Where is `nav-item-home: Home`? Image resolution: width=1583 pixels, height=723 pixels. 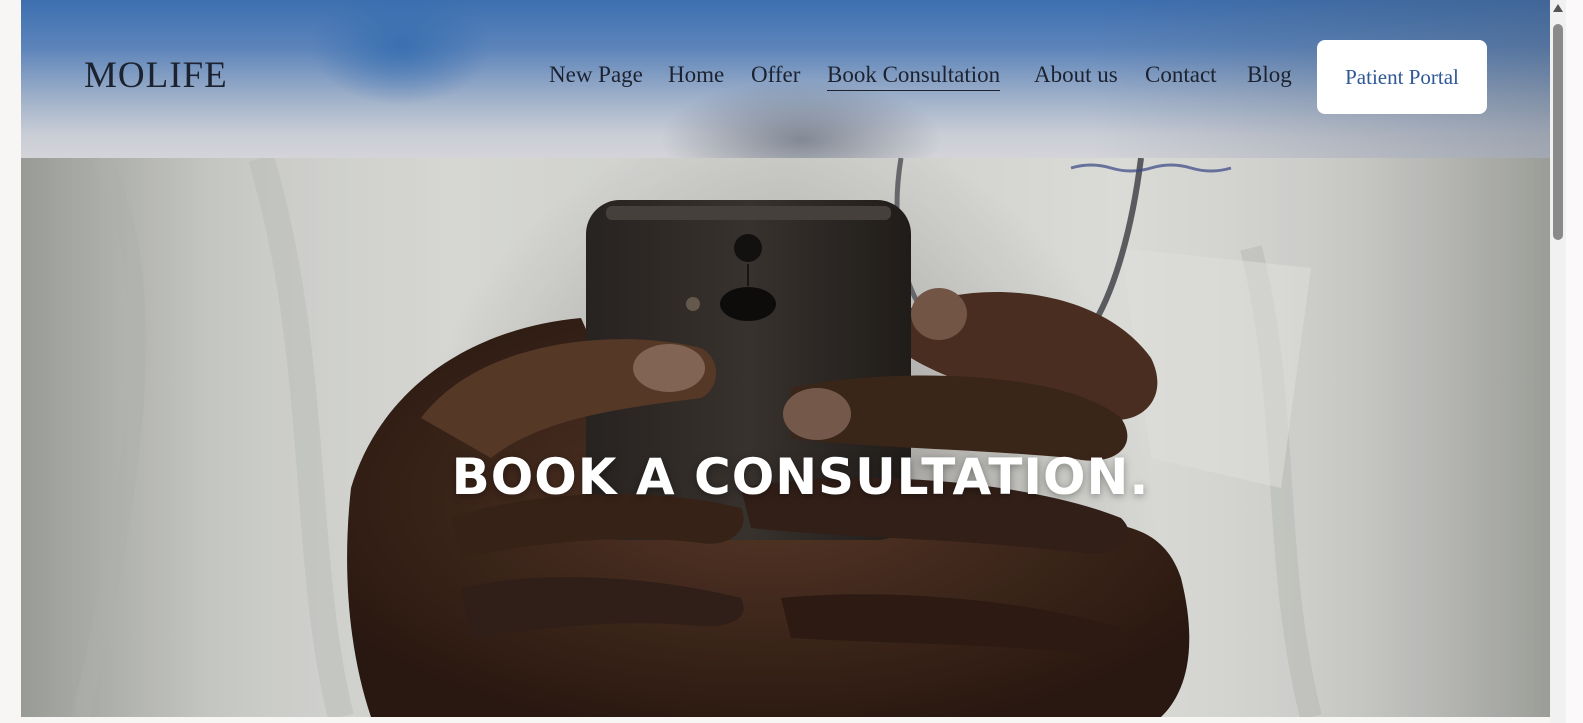 nav-item-home: Home is located at coordinates (696, 75).